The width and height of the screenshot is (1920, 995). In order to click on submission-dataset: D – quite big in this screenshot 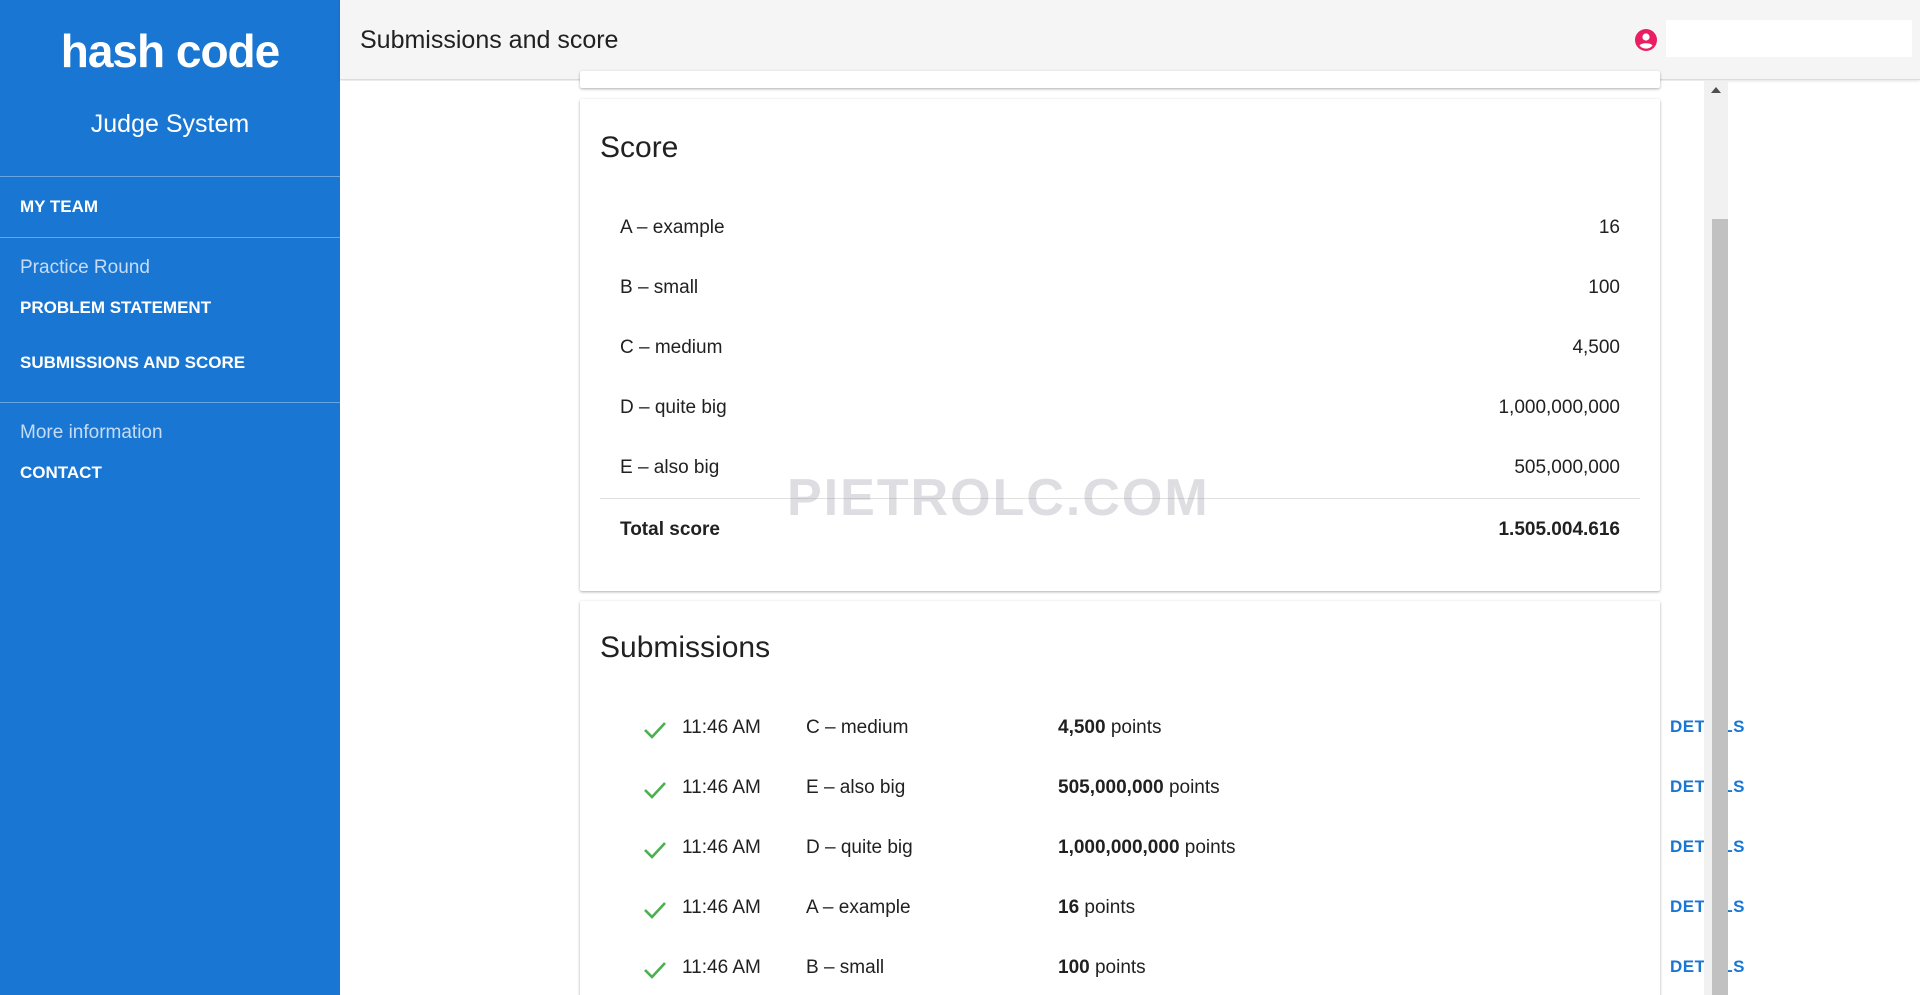, I will do `click(859, 847)`.